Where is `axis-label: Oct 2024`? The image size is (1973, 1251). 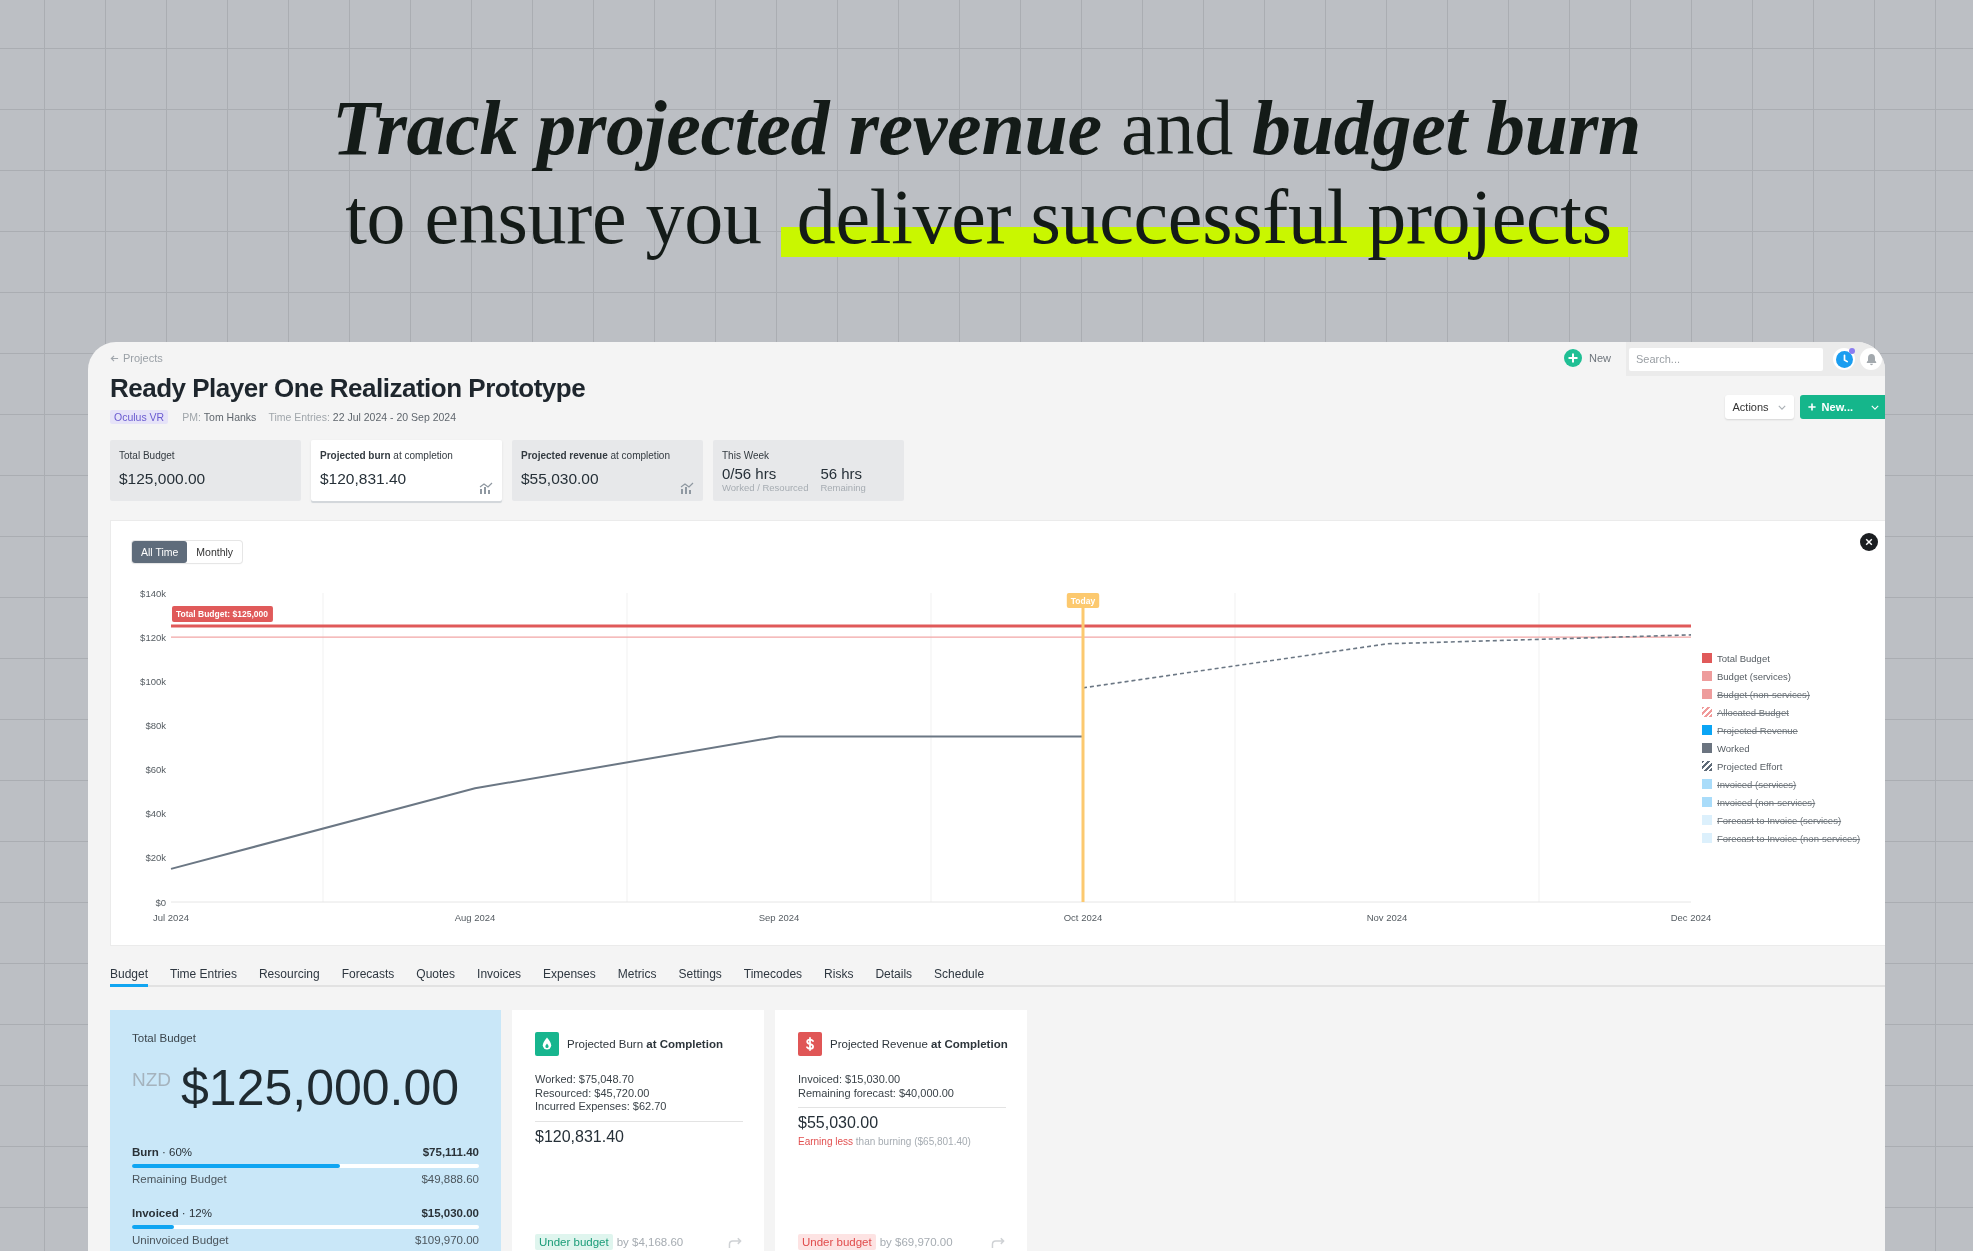
axis-label: Oct 2024 is located at coordinates (1083, 917).